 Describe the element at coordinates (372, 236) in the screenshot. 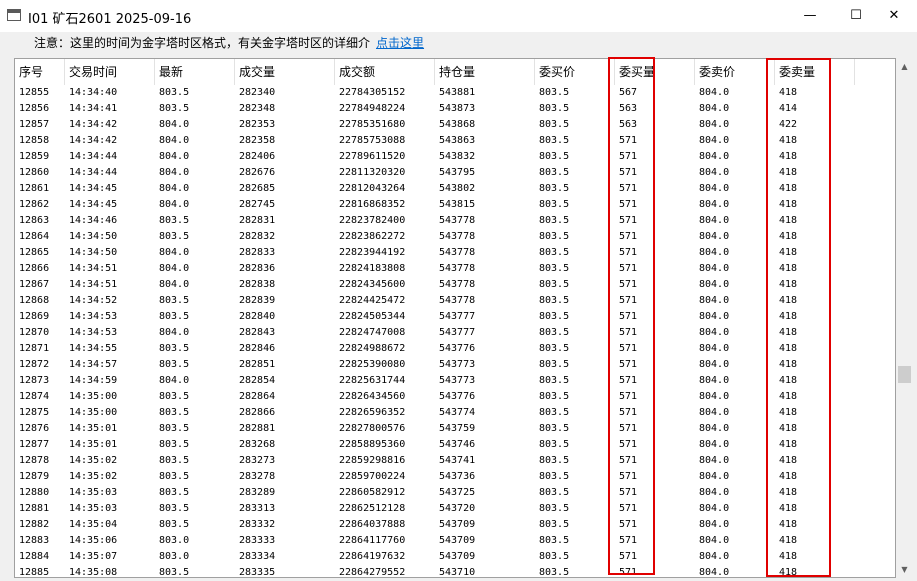

I see `cell-turnover: 22823862272` at that location.